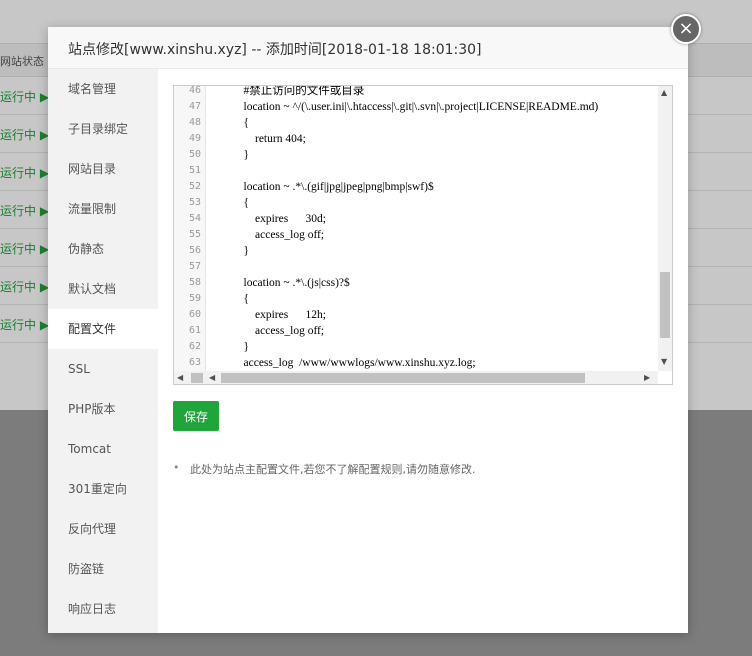 The image size is (752, 656). What do you see at coordinates (686, 29) in the screenshot?
I see `close-icon: ×` at bounding box center [686, 29].